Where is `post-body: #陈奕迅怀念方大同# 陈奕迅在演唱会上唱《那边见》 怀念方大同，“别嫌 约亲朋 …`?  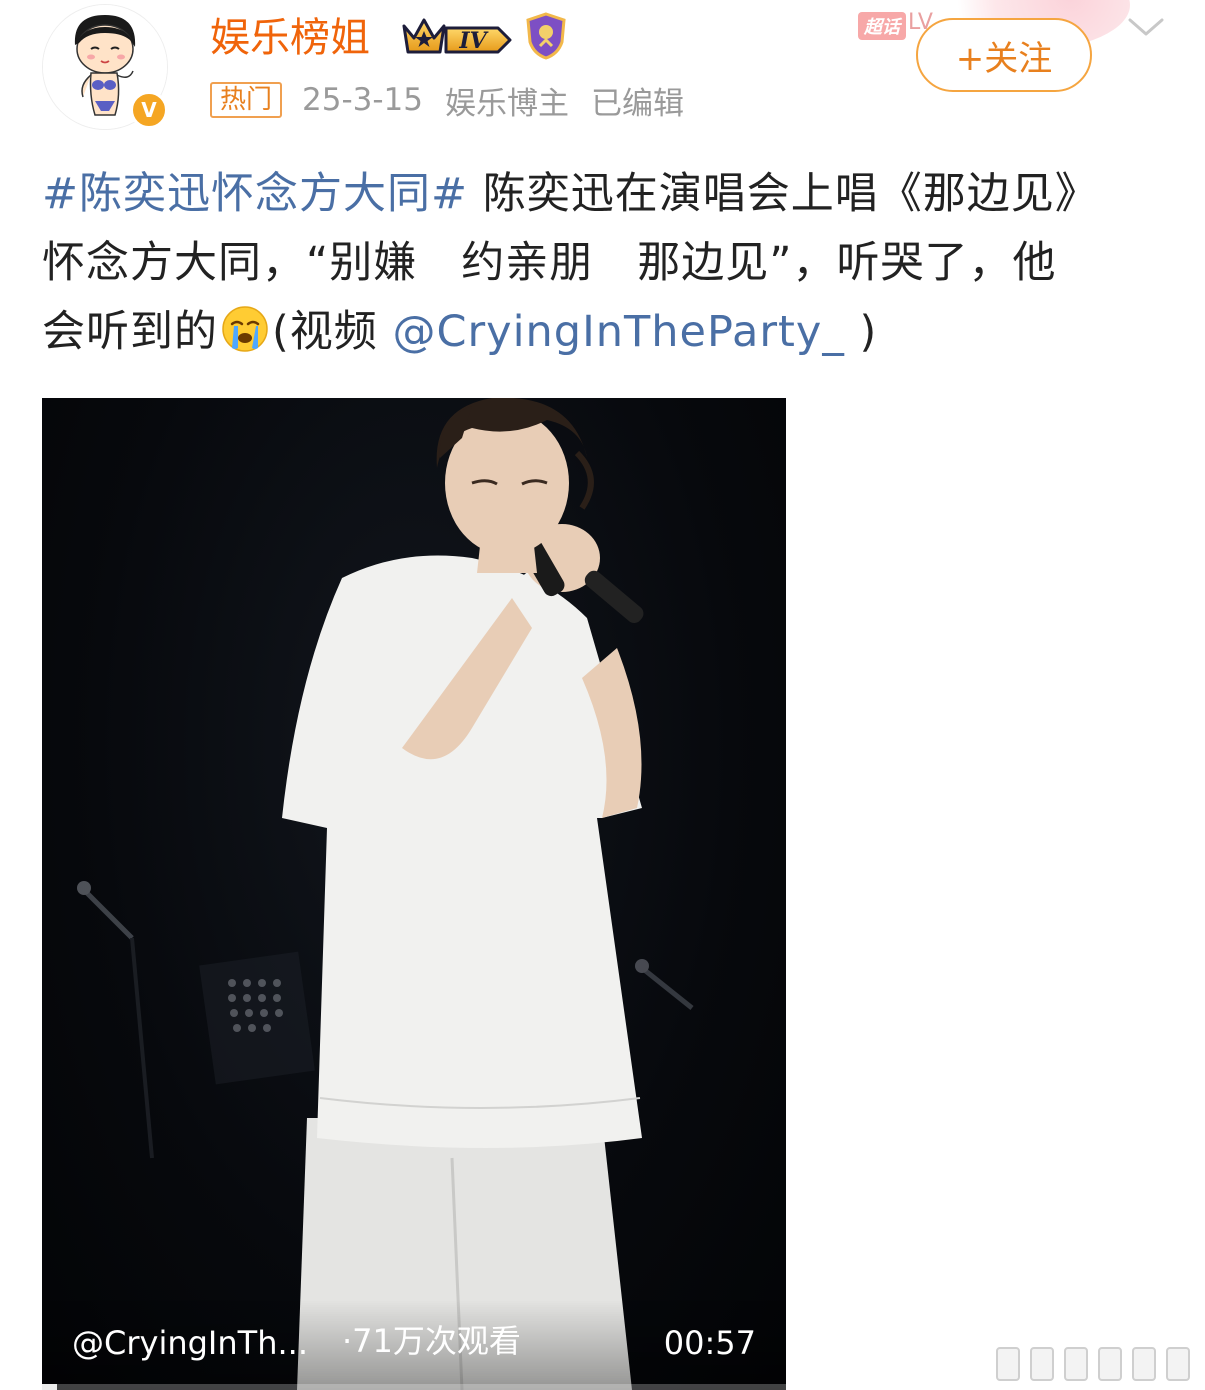
post-body: #陈奕迅怀念方大同# 陈奕迅在演唱会上唱《那边见》 怀念方大同，“别嫌 约亲朋 … is located at coordinates (604, 263).